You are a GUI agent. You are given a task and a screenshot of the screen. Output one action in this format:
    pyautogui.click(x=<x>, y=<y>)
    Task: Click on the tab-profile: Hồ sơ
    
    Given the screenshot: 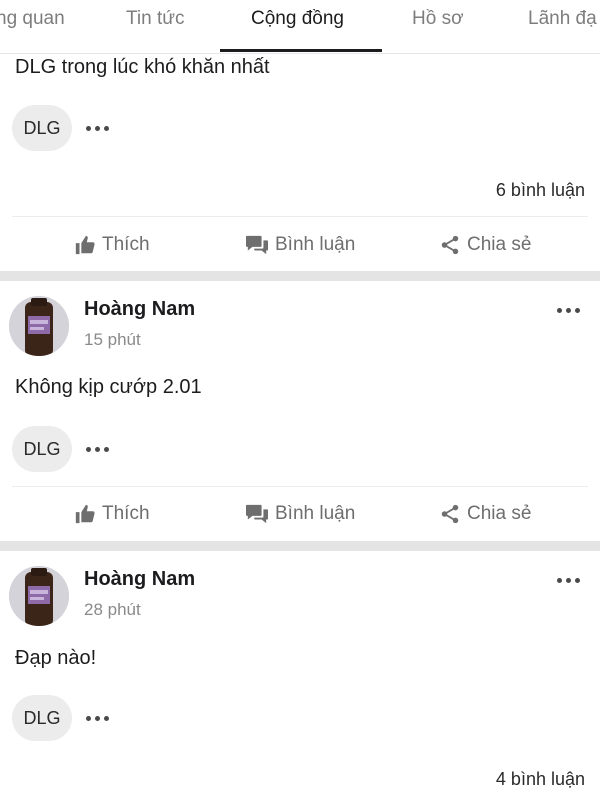 What is the action you would take?
    pyautogui.click(x=438, y=27)
    